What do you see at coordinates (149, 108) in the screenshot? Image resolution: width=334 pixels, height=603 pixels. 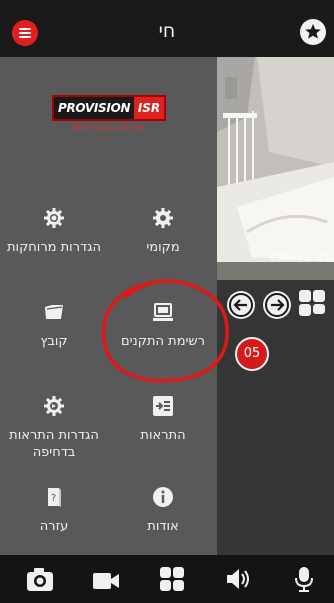 I see `logo-mark: ISR` at bounding box center [149, 108].